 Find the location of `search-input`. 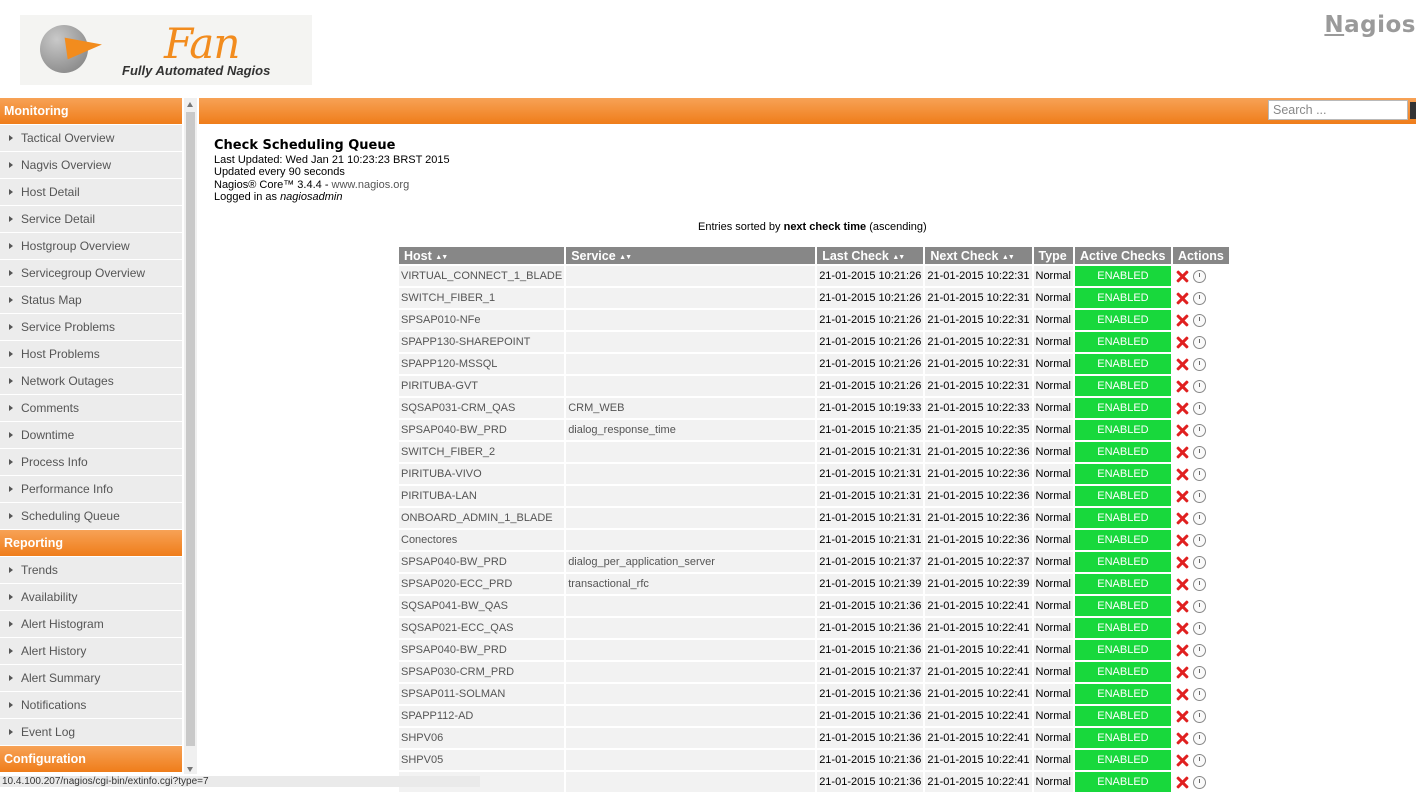

search-input is located at coordinates (1338, 110).